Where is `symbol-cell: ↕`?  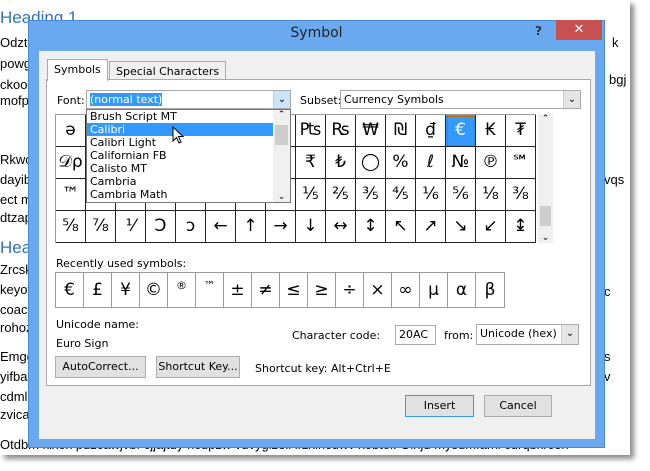 symbol-cell: ↕ is located at coordinates (371, 227).